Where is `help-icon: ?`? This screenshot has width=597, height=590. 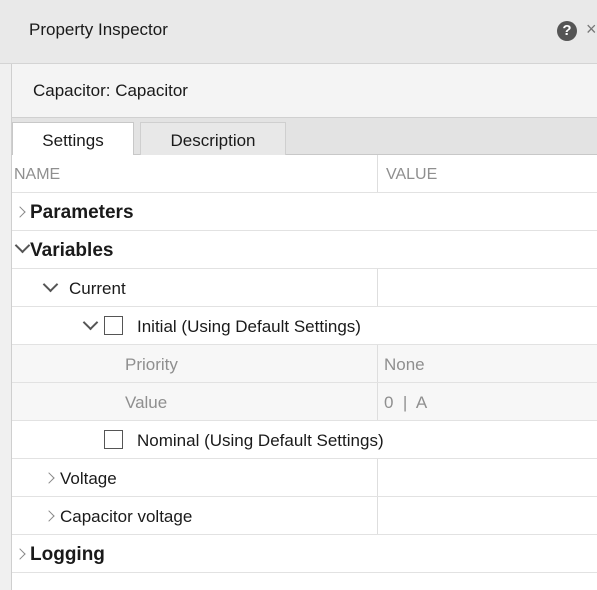 help-icon: ? is located at coordinates (567, 31).